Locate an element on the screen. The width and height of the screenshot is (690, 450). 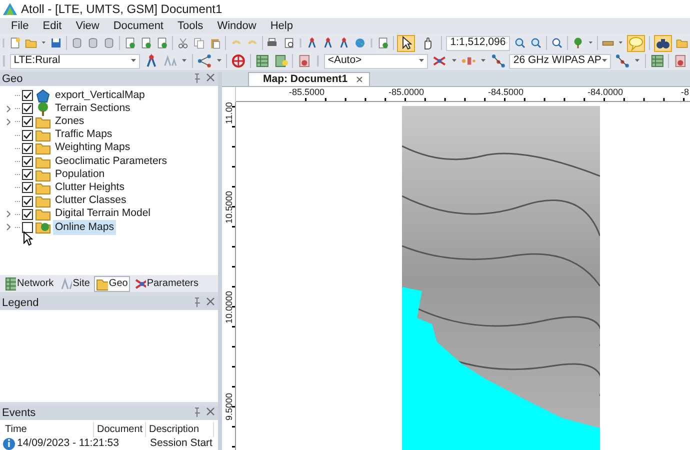
menu-item: Help is located at coordinates (281, 26).